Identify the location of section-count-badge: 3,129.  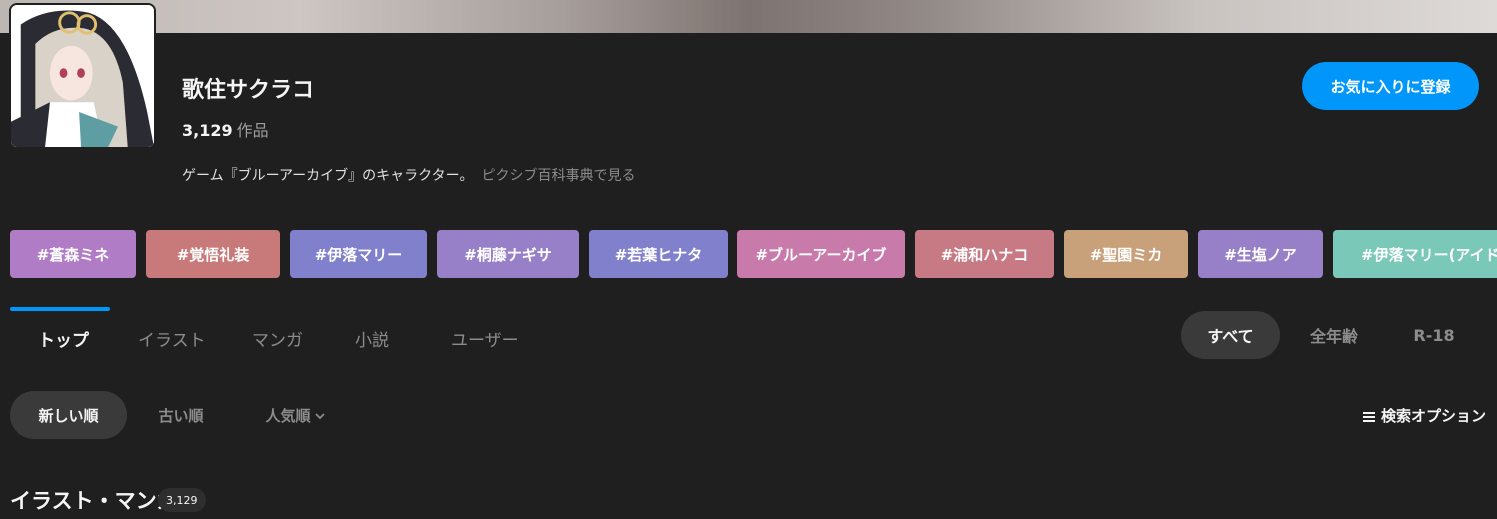
(182, 500).